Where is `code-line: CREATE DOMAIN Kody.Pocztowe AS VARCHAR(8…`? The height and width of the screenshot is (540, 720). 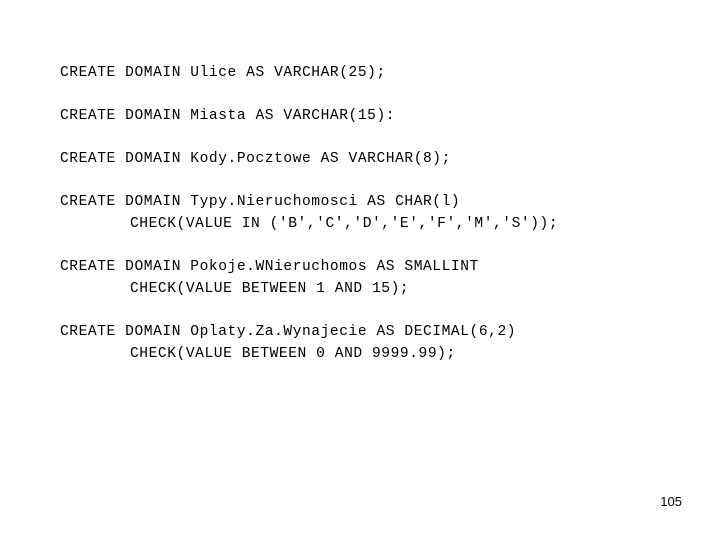
code-line: CREATE DOMAIN Kody.Pocztowe AS VARCHAR(8… is located at coordinates (255, 159).